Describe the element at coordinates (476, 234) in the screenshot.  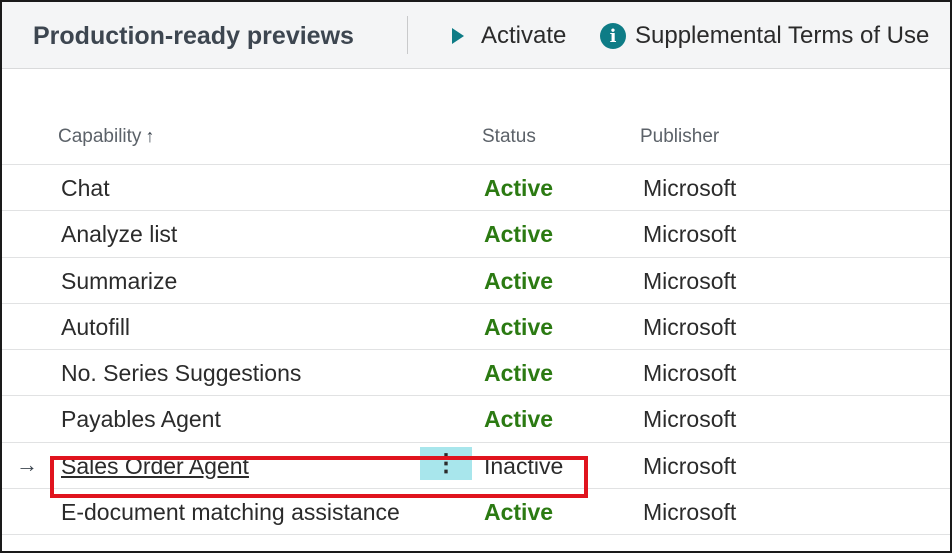
I see `table-row: Analyze list Active Microsoft` at that location.